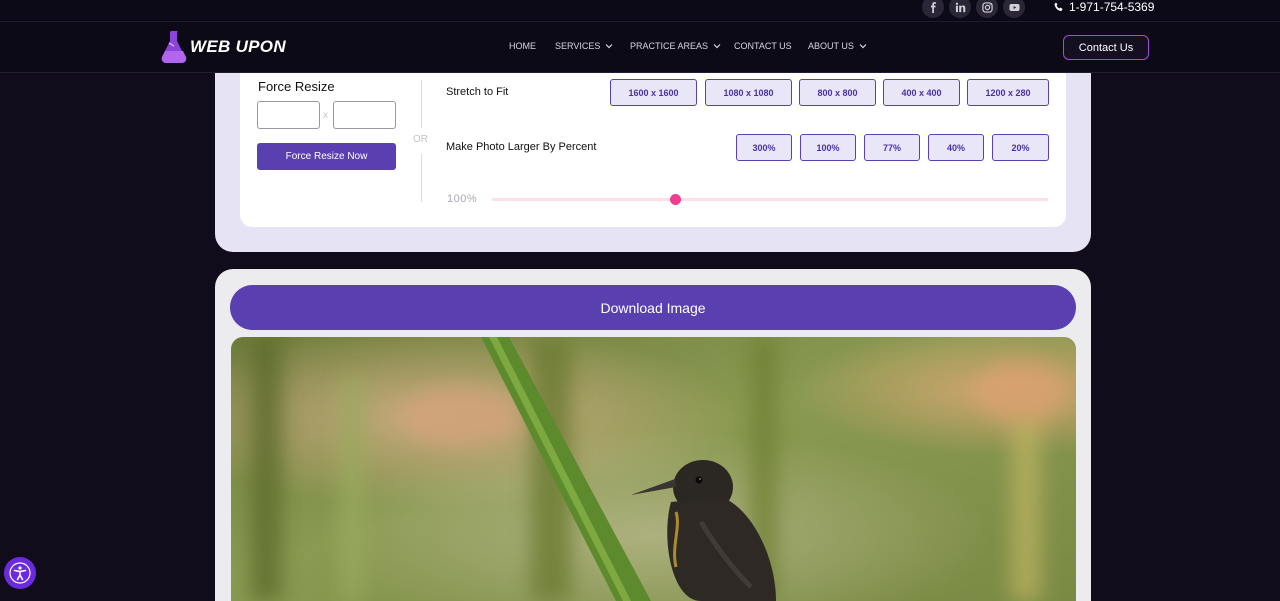 The width and height of the screenshot is (1280, 601). Describe the element at coordinates (325, 115) in the screenshot. I see `dimension-separator: x` at that location.